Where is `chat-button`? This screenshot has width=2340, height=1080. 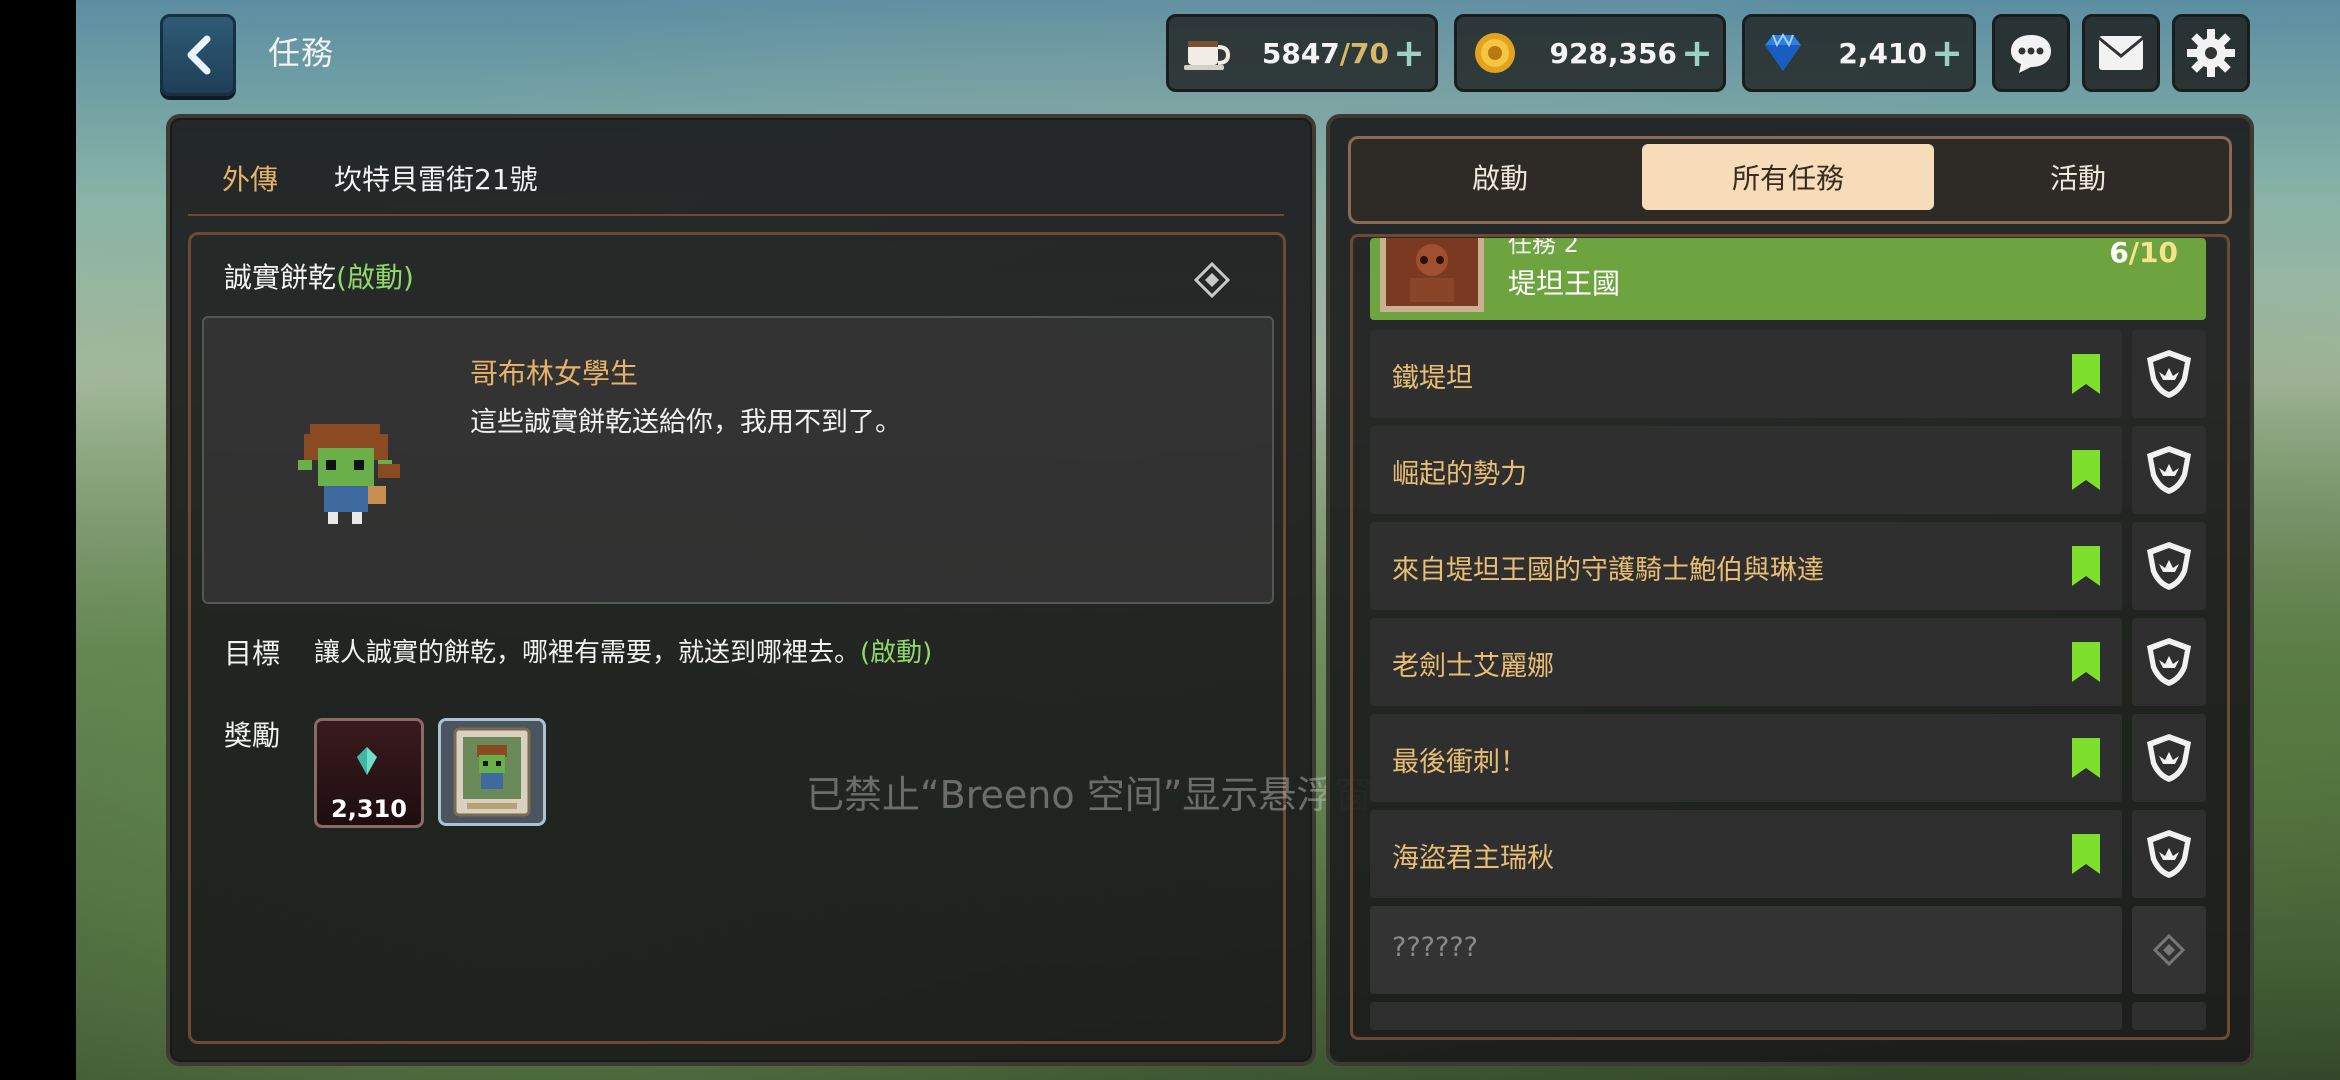
chat-button is located at coordinates (2031, 53).